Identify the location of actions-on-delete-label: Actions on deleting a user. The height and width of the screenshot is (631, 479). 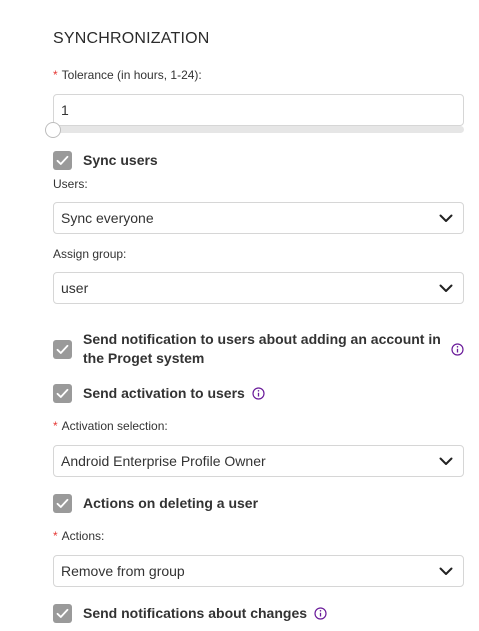
(171, 503).